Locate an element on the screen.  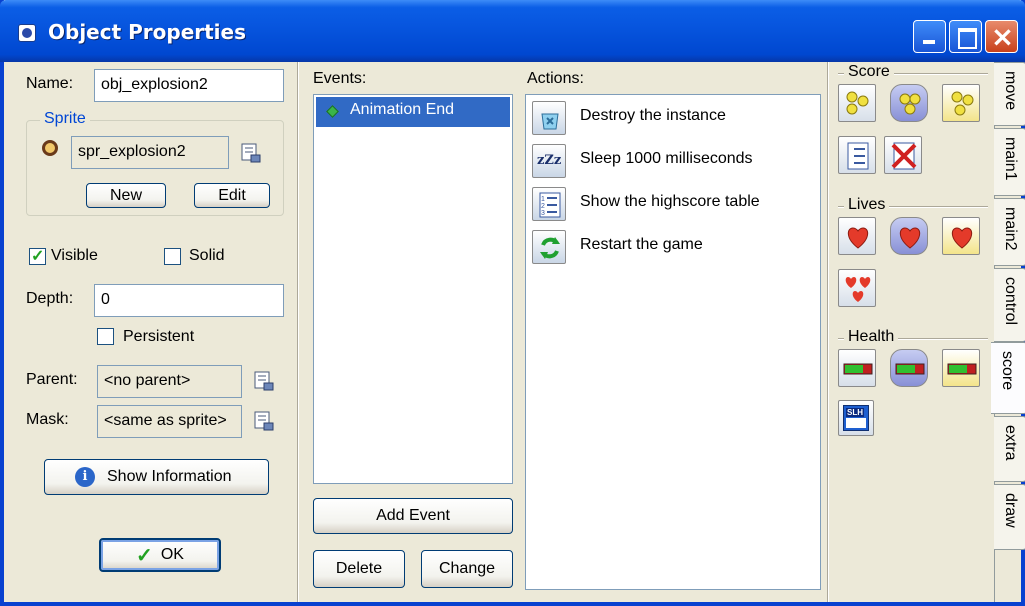
event-diamond-icon is located at coordinates (332, 111).